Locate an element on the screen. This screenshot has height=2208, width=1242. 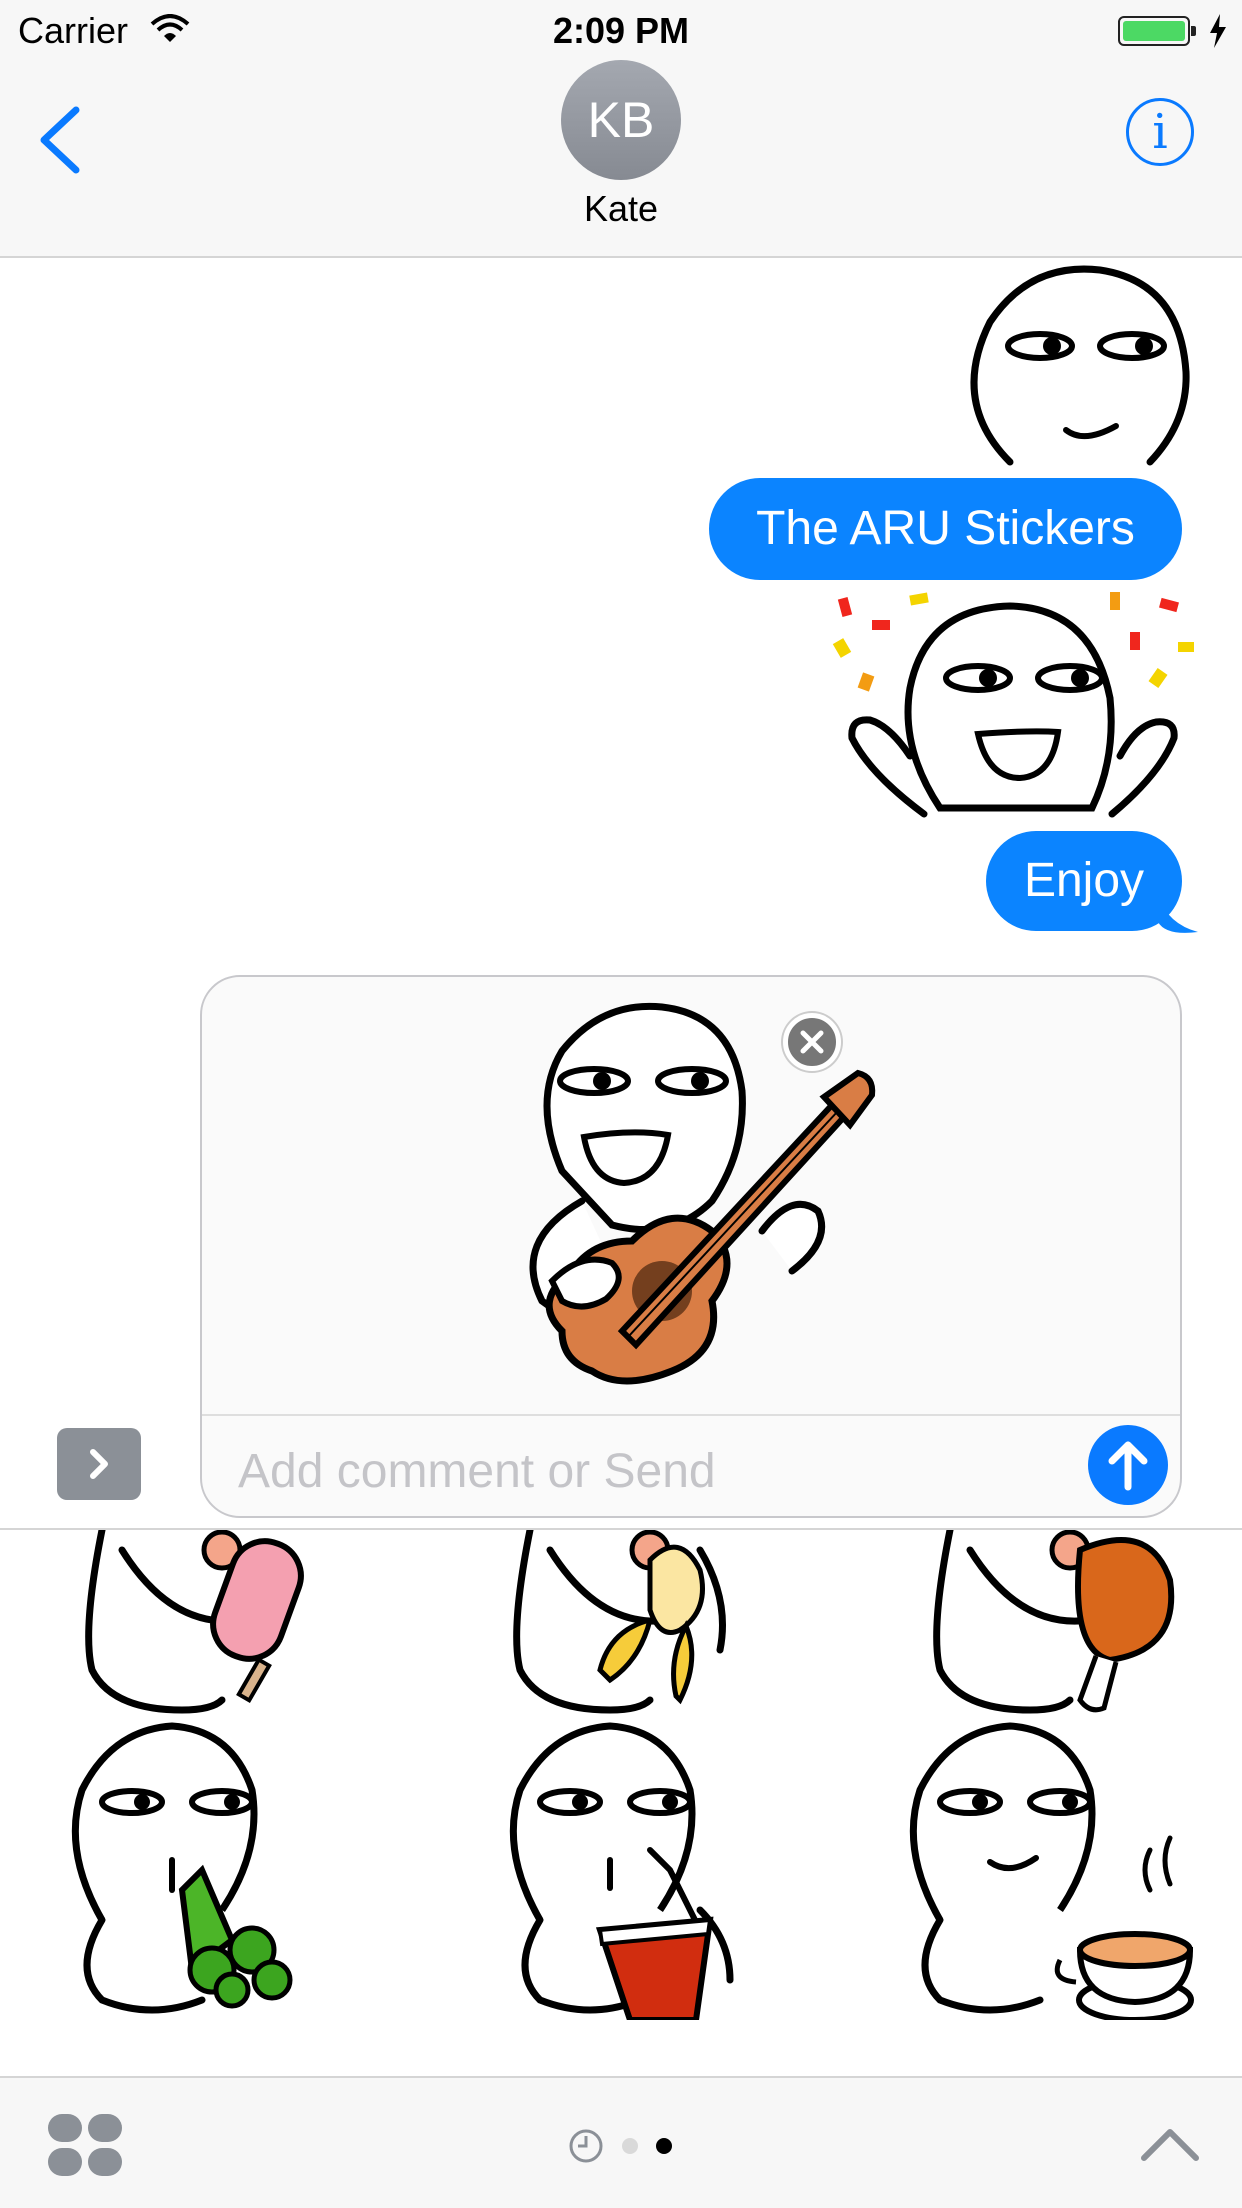
message-input: Add comment or Send is located at coordinates (648, 1472).